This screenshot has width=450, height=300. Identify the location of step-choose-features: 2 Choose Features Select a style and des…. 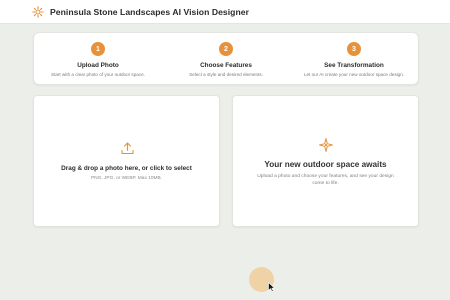
(226, 58).